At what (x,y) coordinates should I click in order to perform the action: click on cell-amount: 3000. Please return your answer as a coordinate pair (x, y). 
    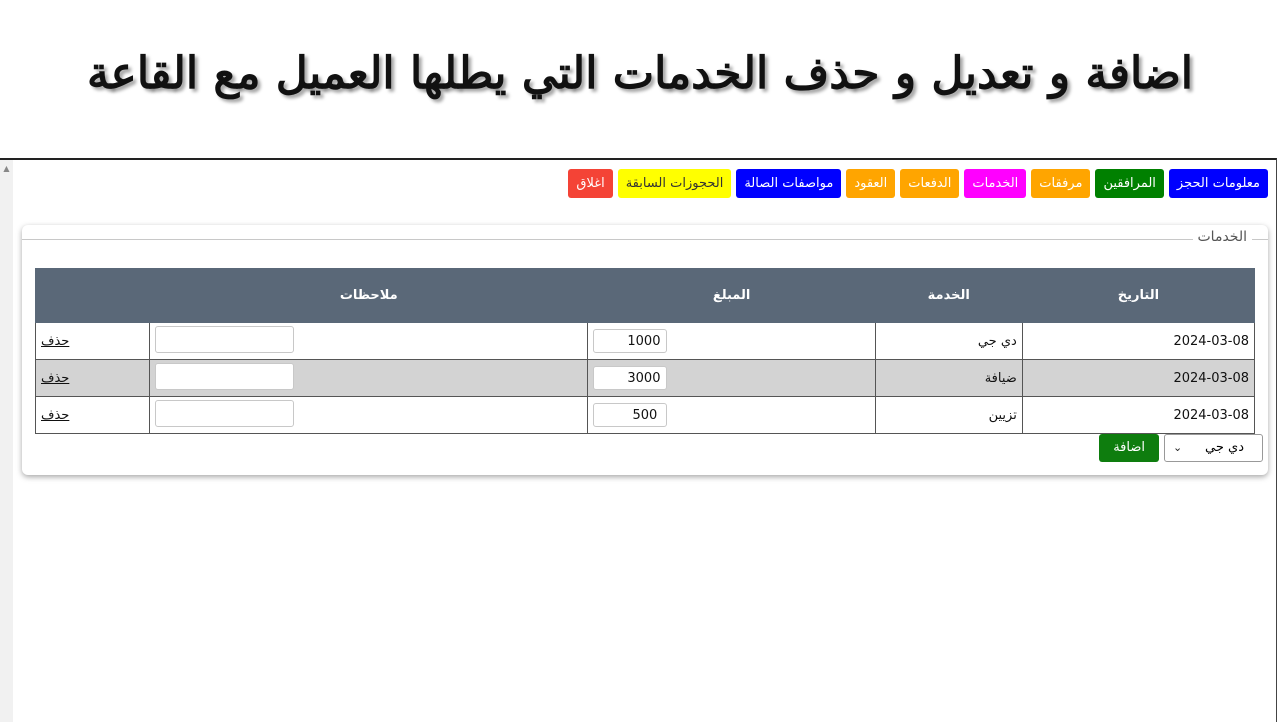
    Looking at the image, I should click on (731, 378).